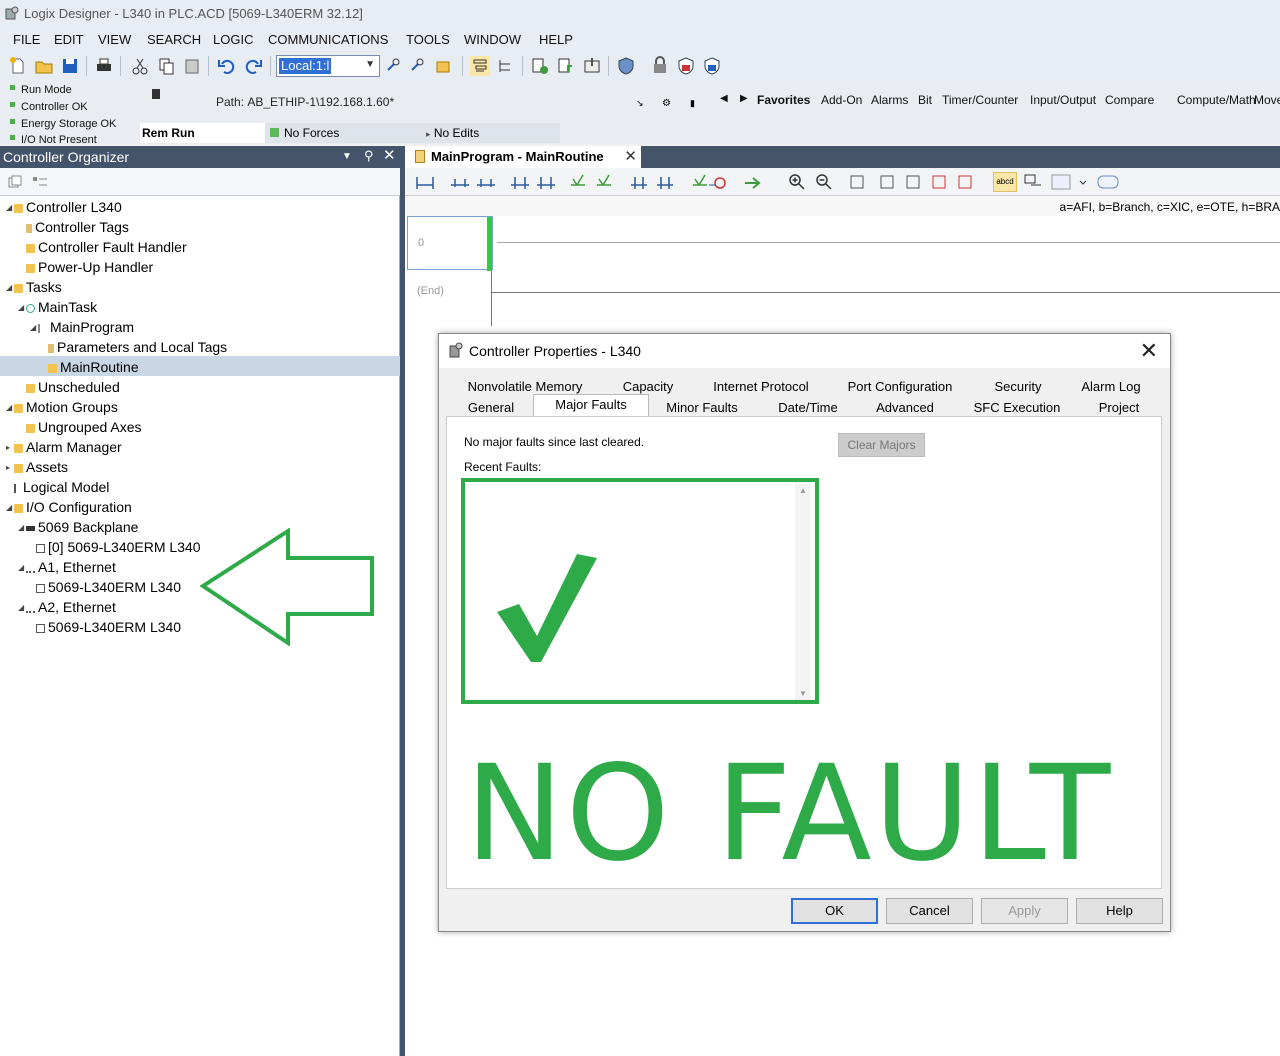  Describe the element at coordinates (68, 447) in the screenshot. I see `tree-alarm-manager: Alarm Manager` at that location.